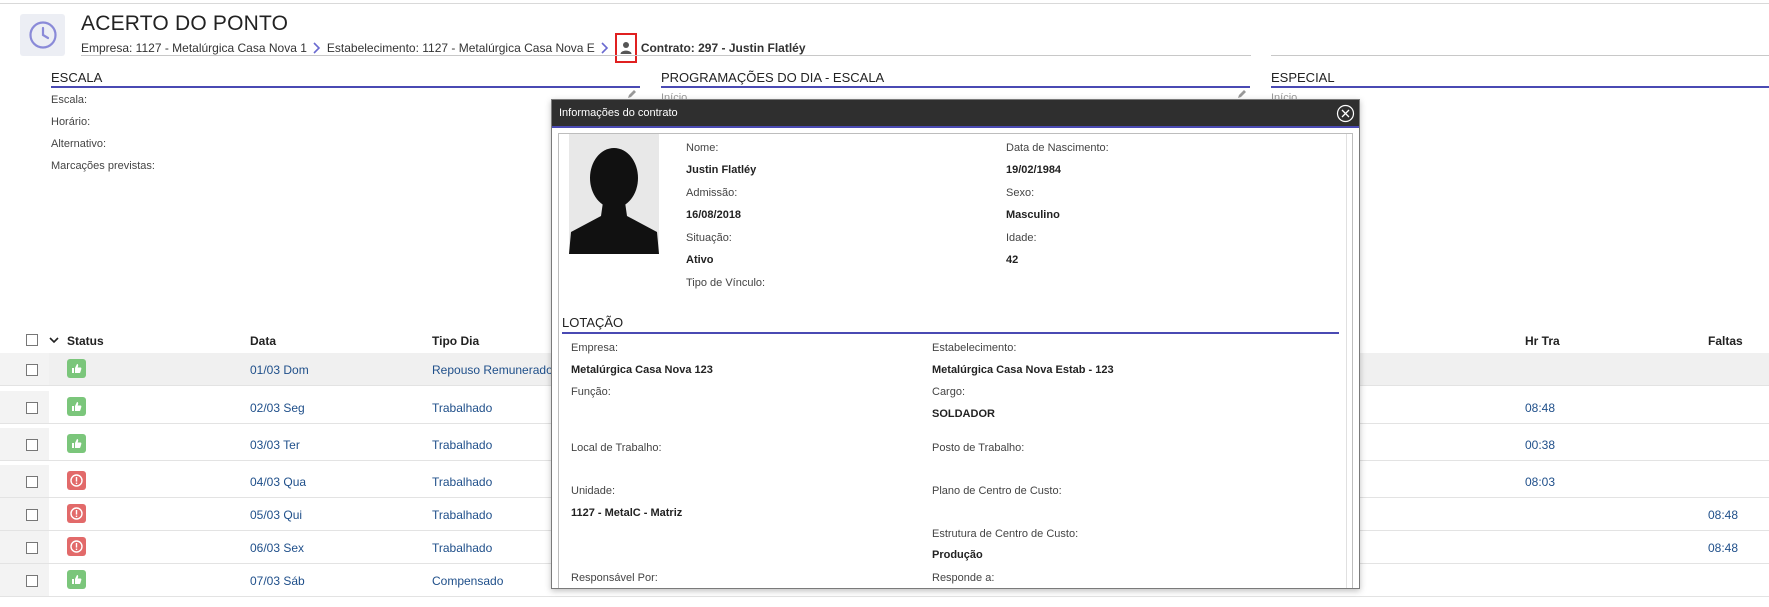  I want to click on label-posto-trabalho: Posto de Trabalho:, so click(978, 448).